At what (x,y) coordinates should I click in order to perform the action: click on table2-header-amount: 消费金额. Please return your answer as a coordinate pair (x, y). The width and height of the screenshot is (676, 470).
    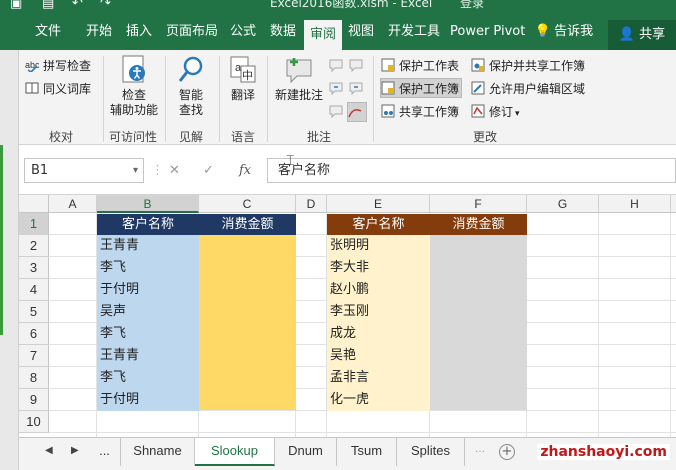
    Looking at the image, I should click on (478, 224).